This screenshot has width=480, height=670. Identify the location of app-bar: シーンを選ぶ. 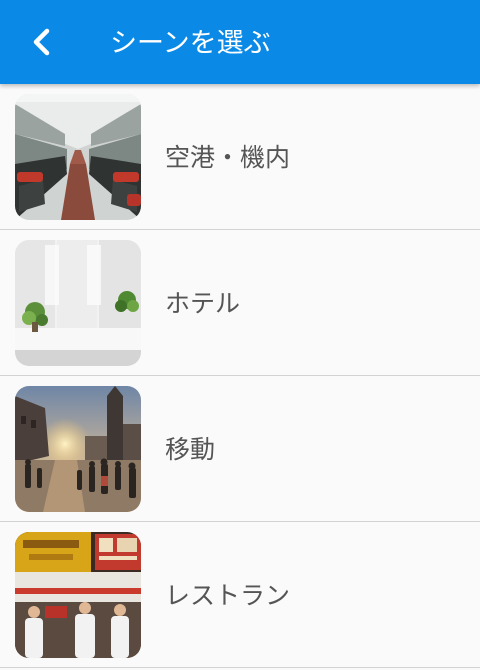
(240, 42).